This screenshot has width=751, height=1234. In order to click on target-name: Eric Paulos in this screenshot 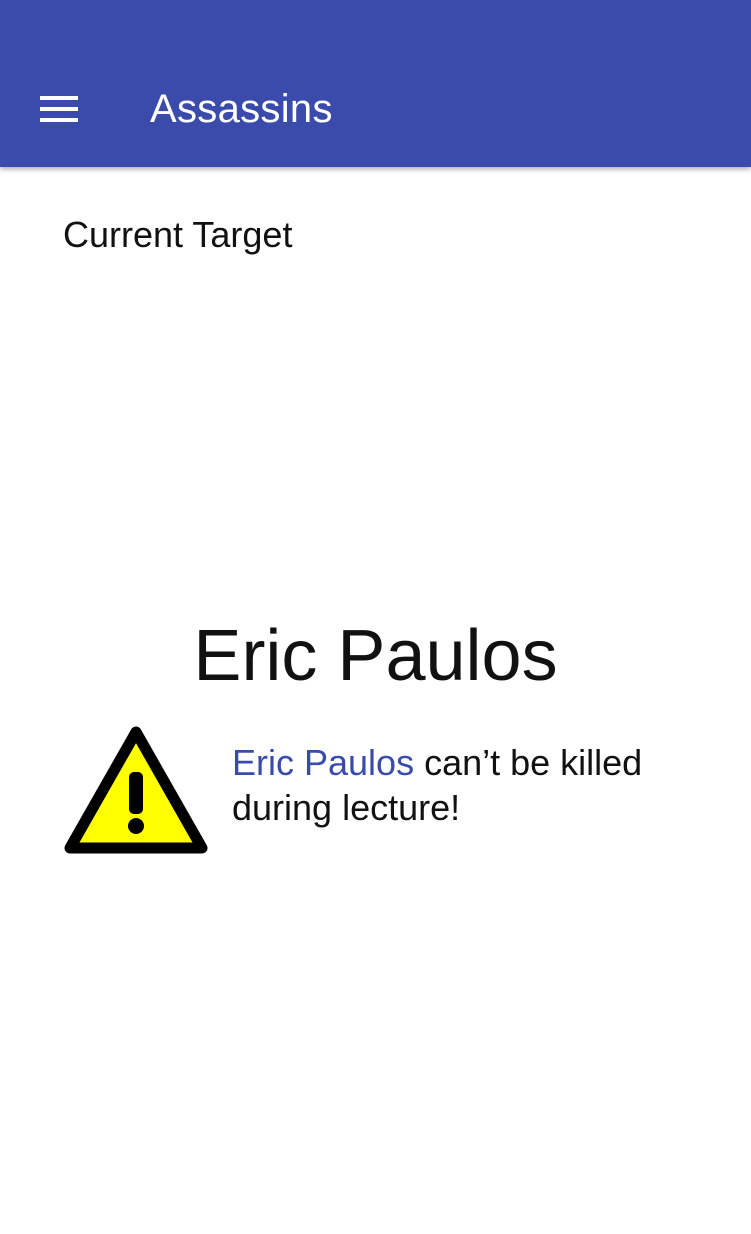, I will do `click(375, 656)`.